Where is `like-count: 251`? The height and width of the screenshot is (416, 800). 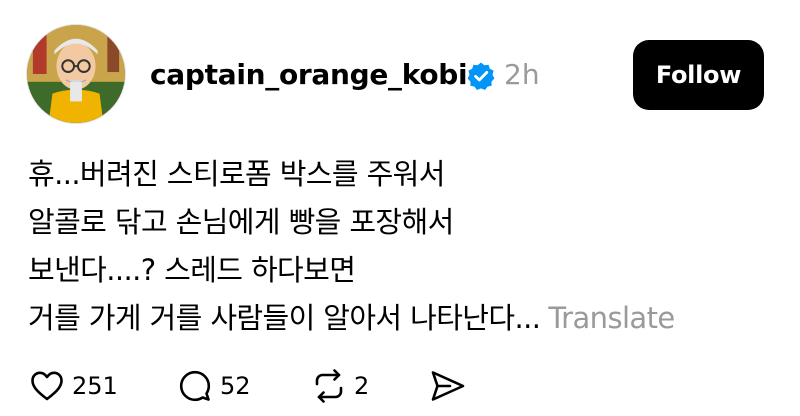 like-count: 251 is located at coordinates (95, 386).